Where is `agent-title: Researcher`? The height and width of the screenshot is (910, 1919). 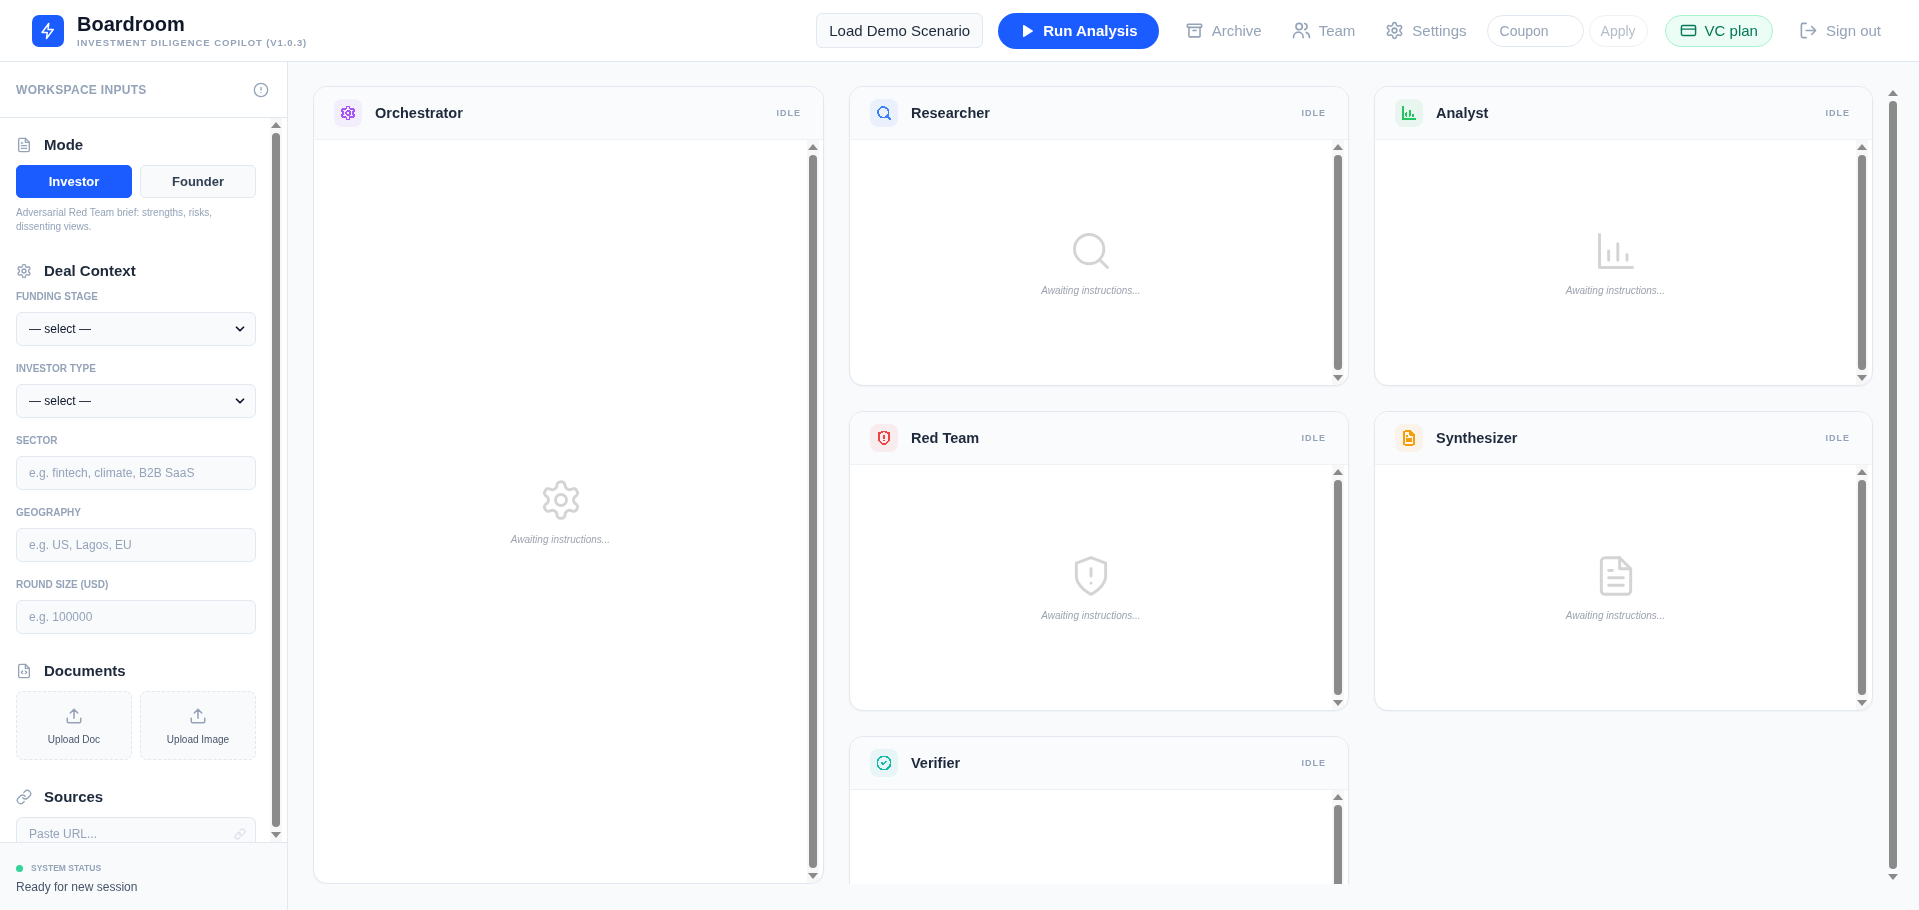 agent-title: Researcher is located at coordinates (951, 113).